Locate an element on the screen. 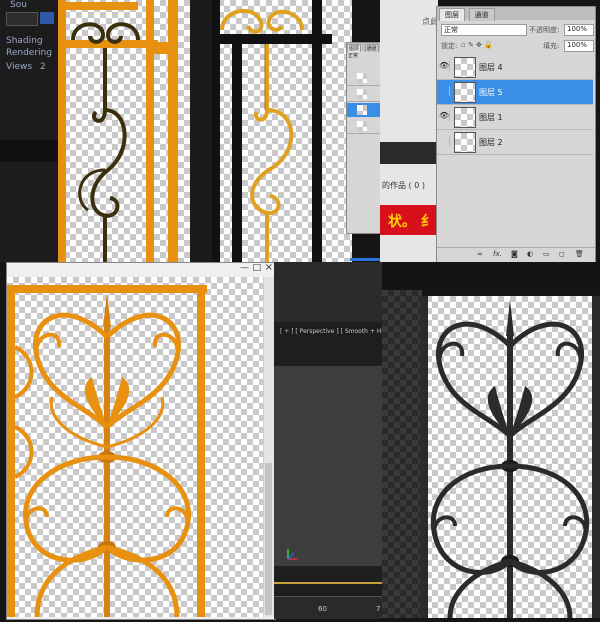  mini-tab-channels: 通道 is located at coordinates (371, 48).